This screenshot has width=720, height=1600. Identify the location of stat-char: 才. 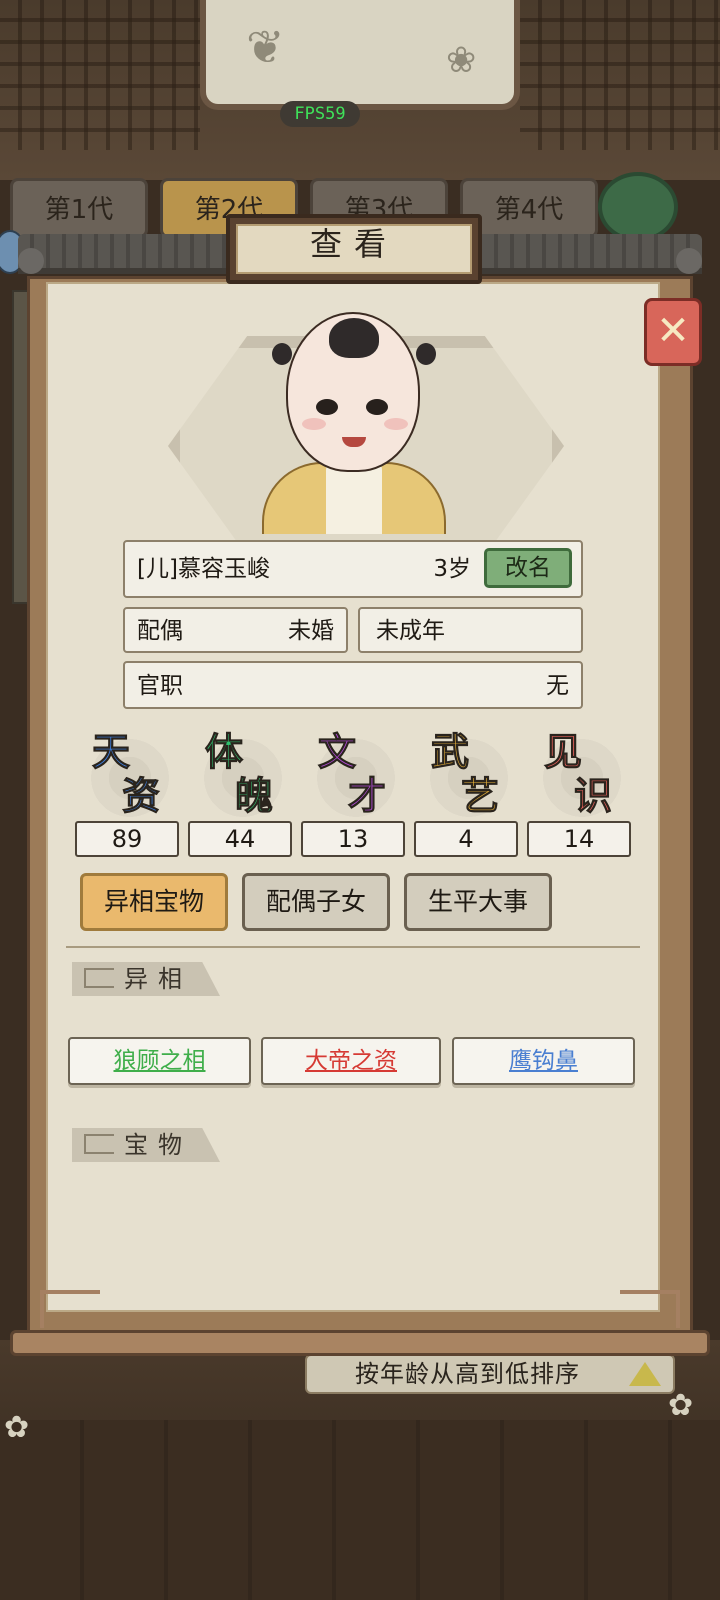
(367, 795).